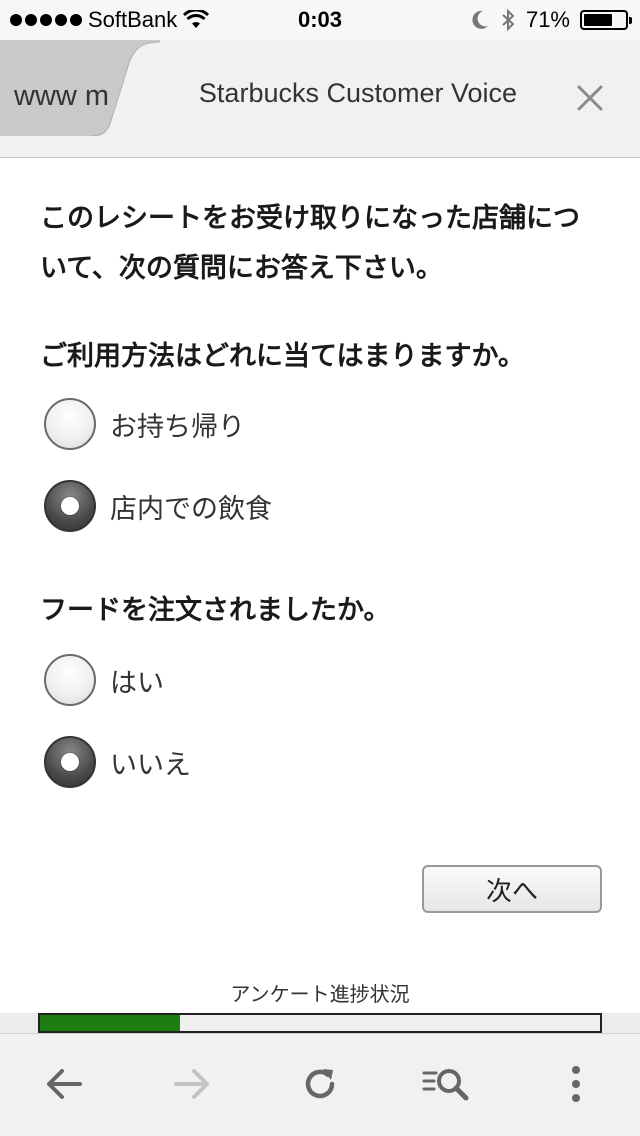 The image size is (640, 1136). I want to click on find-in-page-button, so click(446, 1084).